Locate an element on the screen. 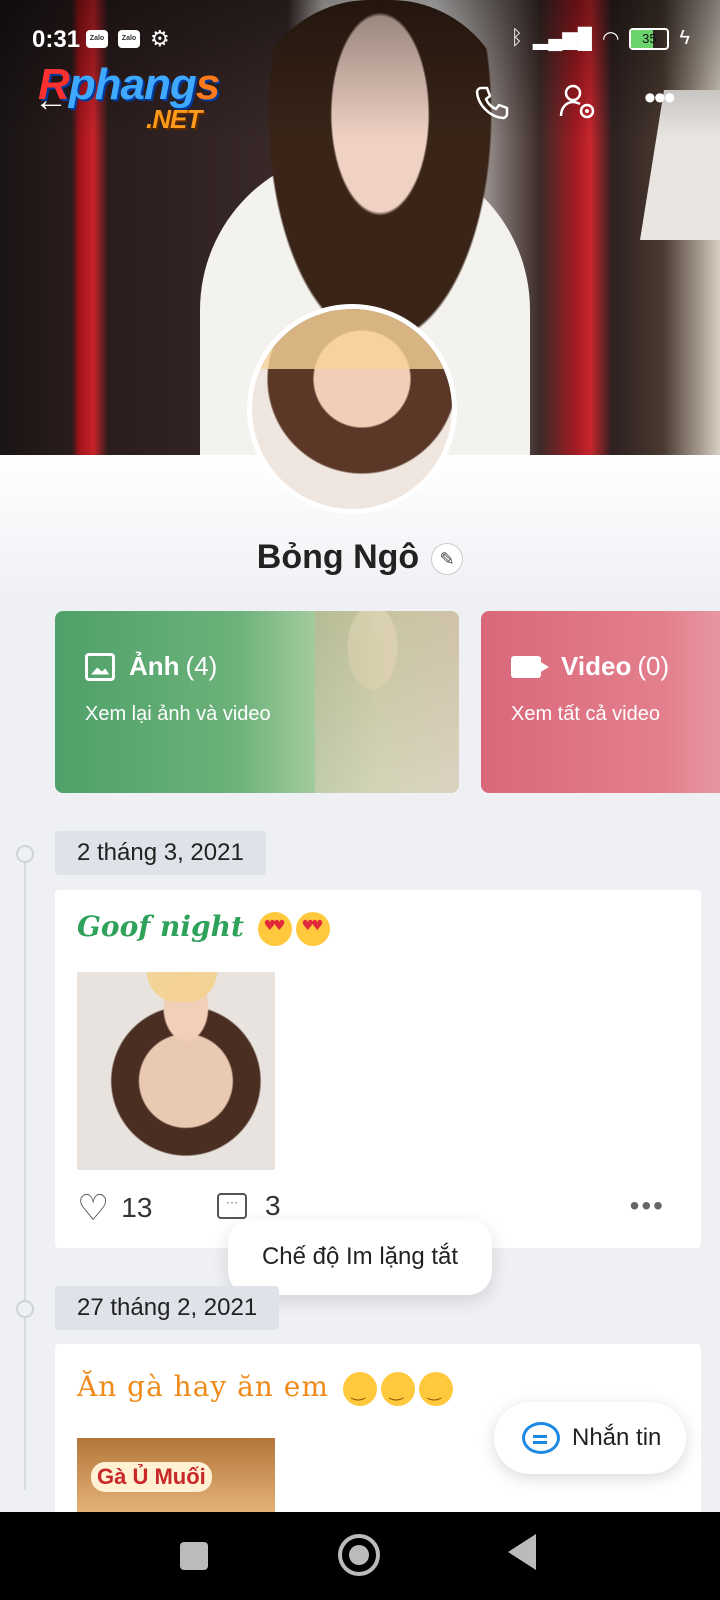  status-icons: ᛒ ▂▄▆█ ◠ 35 ϟ is located at coordinates (600, 38).